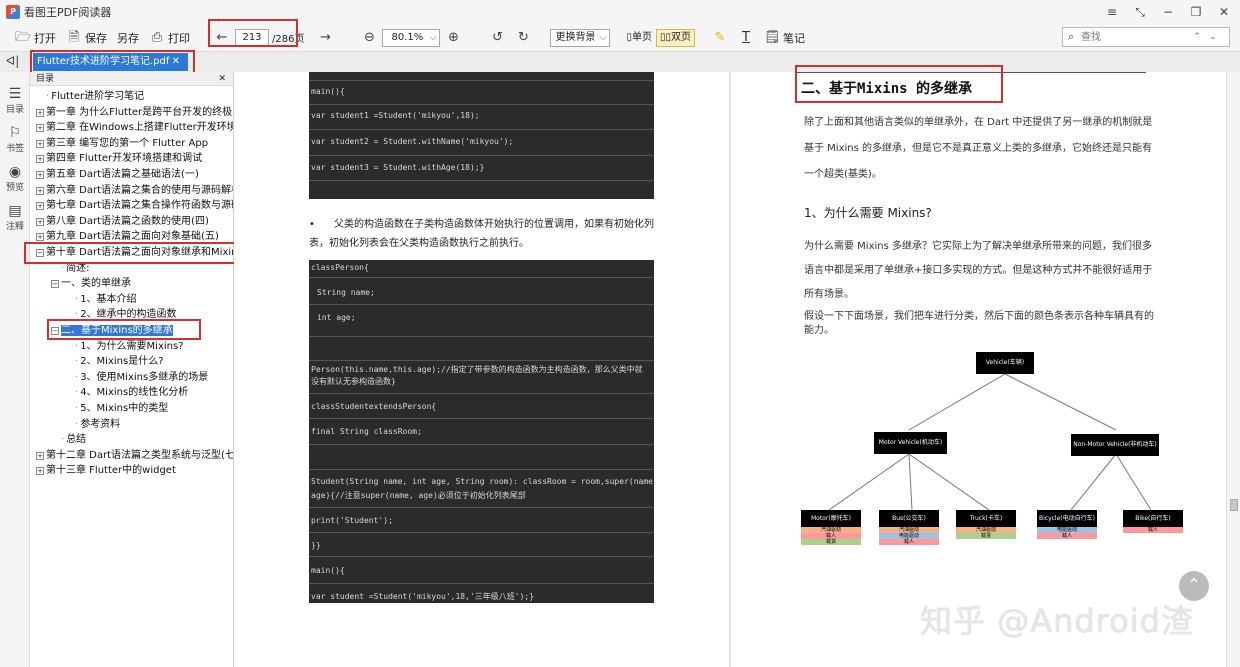 Image resolution: width=1240 pixels, height=667 pixels. Describe the element at coordinates (15, 139) in the screenshot. I see `rail-bookmarks: ⚐ 书签` at that location.